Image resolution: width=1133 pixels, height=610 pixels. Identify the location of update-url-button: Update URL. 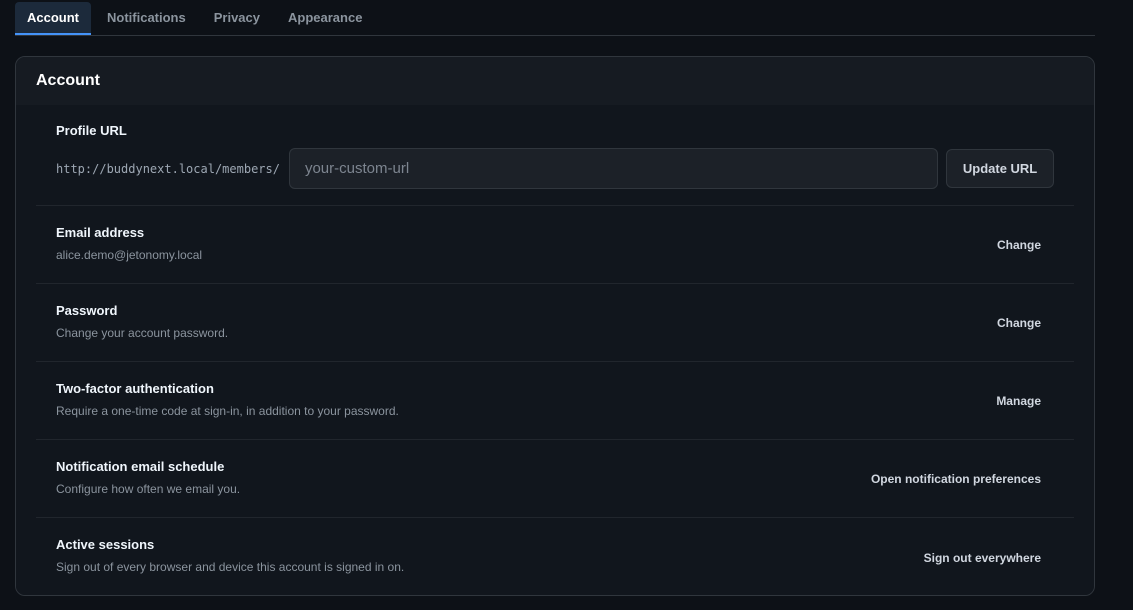
(1000, 168).